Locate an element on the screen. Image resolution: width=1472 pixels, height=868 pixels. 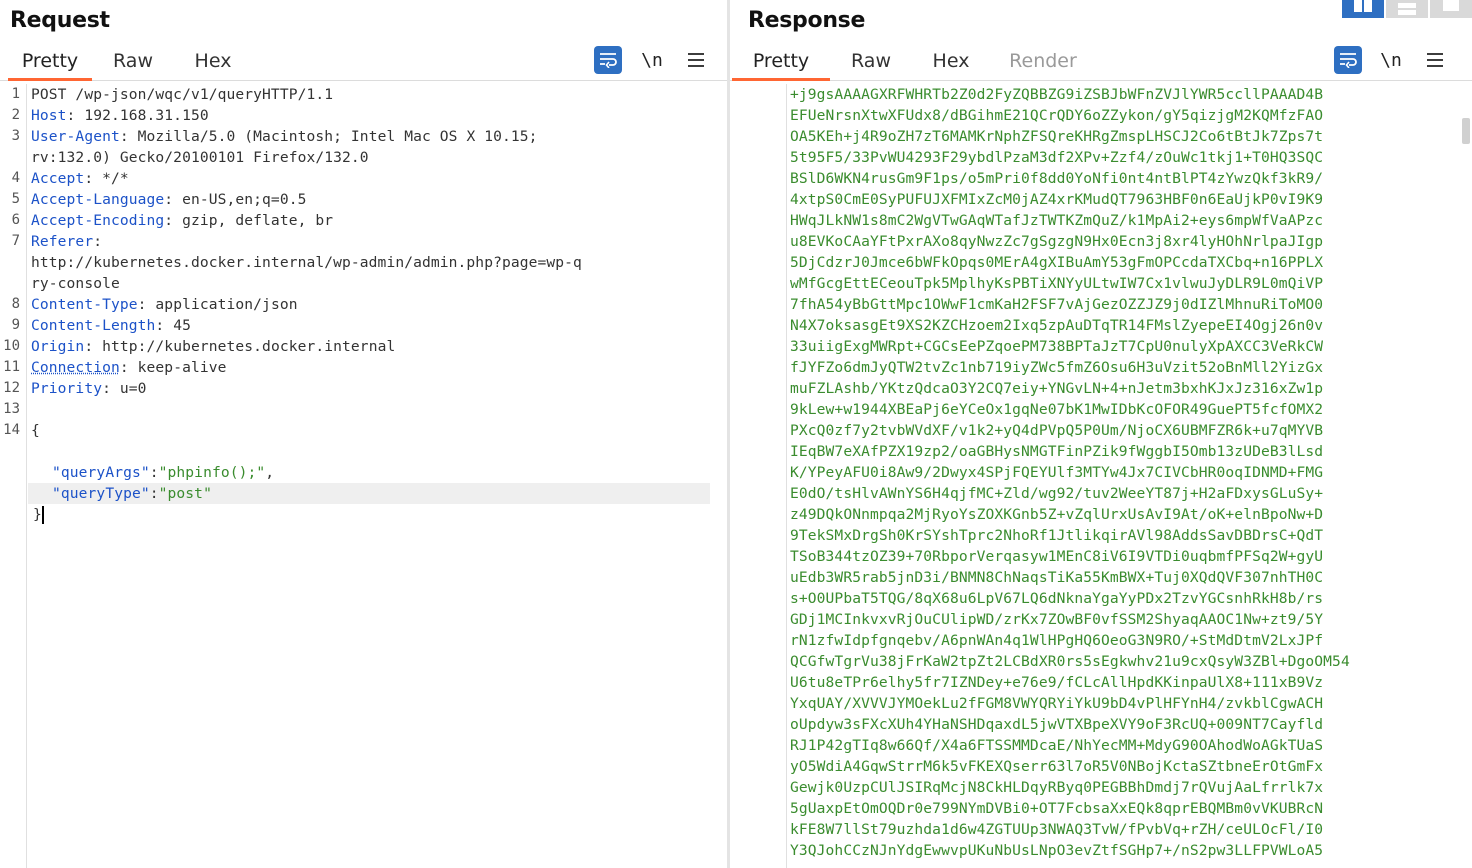
line-content: rv:132.0) Gecko/20100101 Firefox/132.0 is located at coordinates (200, 157).